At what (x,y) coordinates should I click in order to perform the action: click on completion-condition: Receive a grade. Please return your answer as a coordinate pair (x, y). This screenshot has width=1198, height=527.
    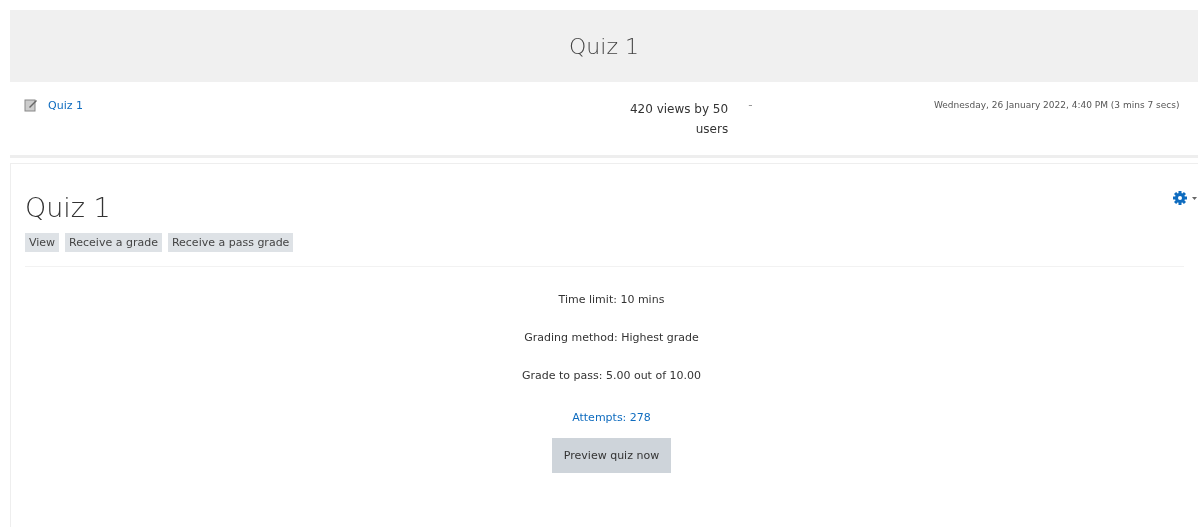
    Looking at the image, I should click on (113, 242).